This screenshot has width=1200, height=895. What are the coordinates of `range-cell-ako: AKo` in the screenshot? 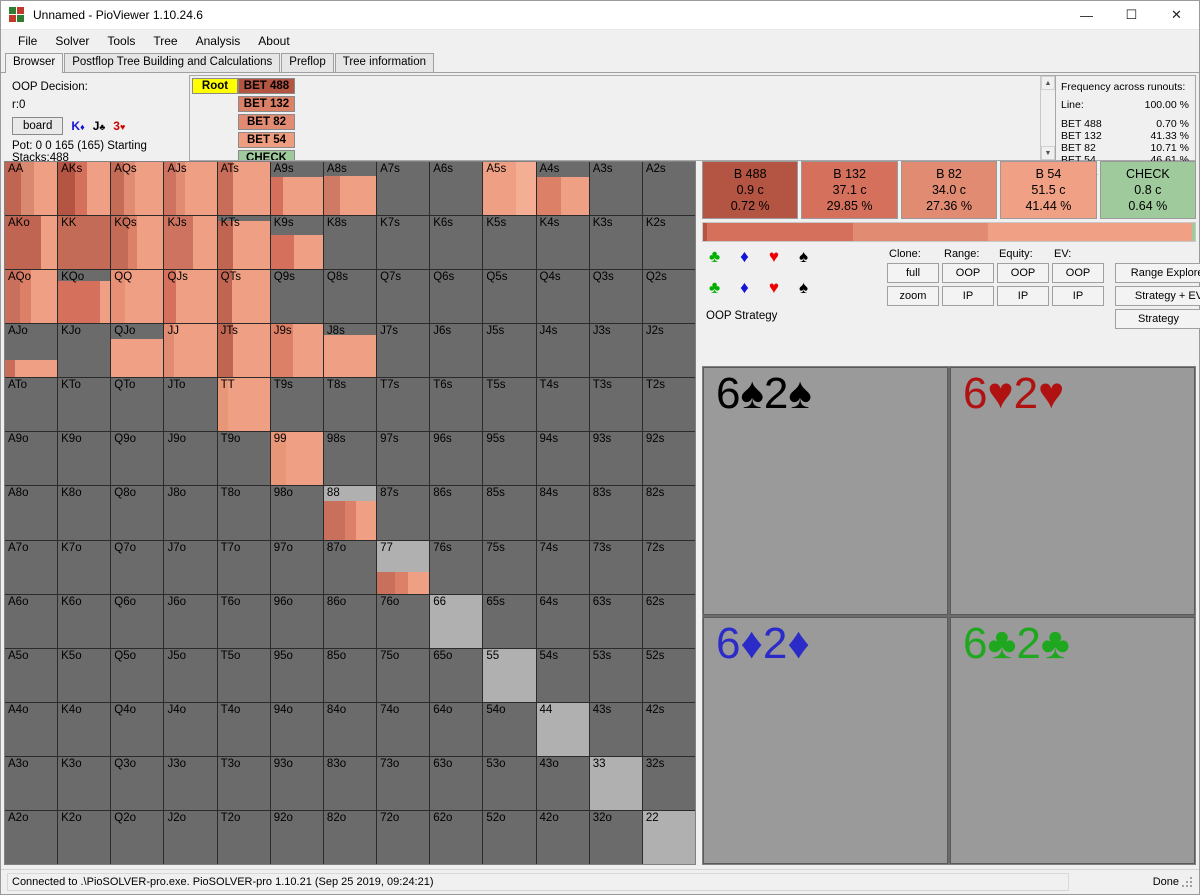 It's located at (31, 243).